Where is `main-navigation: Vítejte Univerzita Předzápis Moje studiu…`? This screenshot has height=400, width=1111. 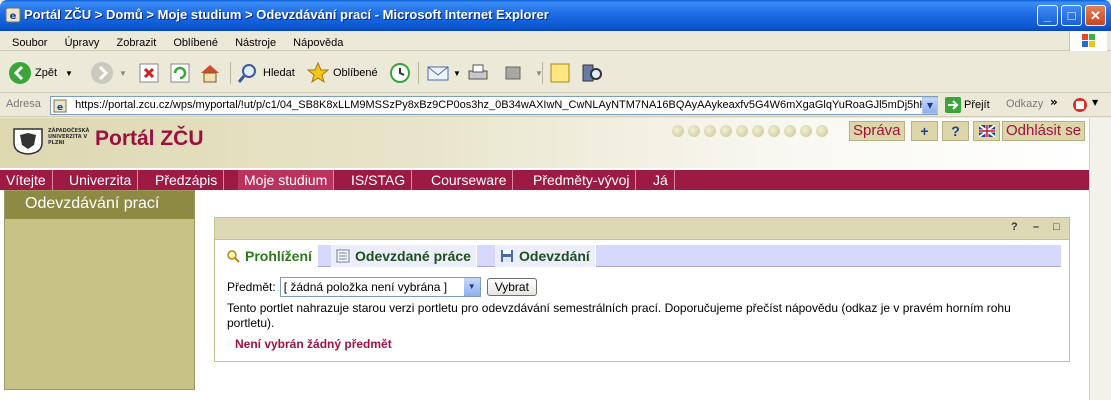
main-navigation: Vítejte Univerzita Předzápis Moje studiu… is located at coordinates (544, 180).